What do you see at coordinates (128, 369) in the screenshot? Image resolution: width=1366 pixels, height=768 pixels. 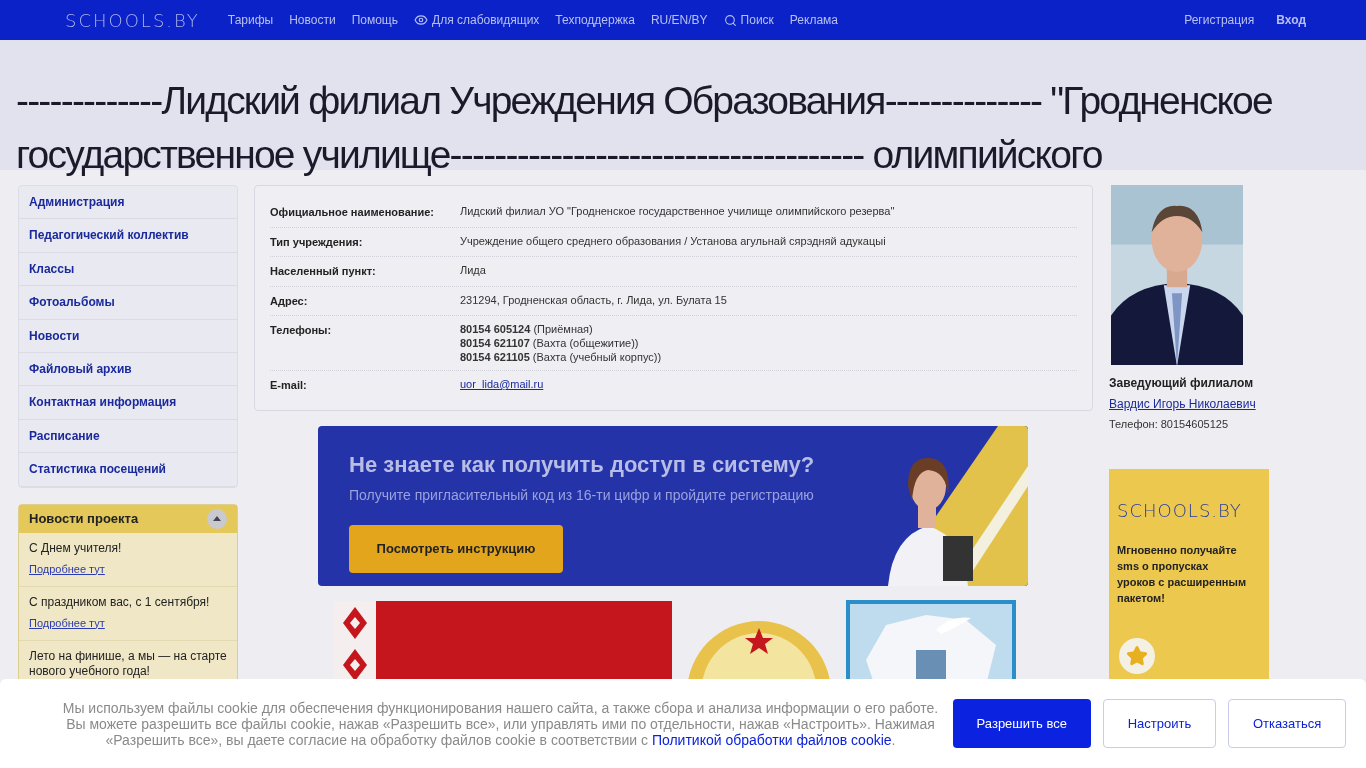 I see `sidebar-item: Файловый архив` at bounding box center [128, 369].